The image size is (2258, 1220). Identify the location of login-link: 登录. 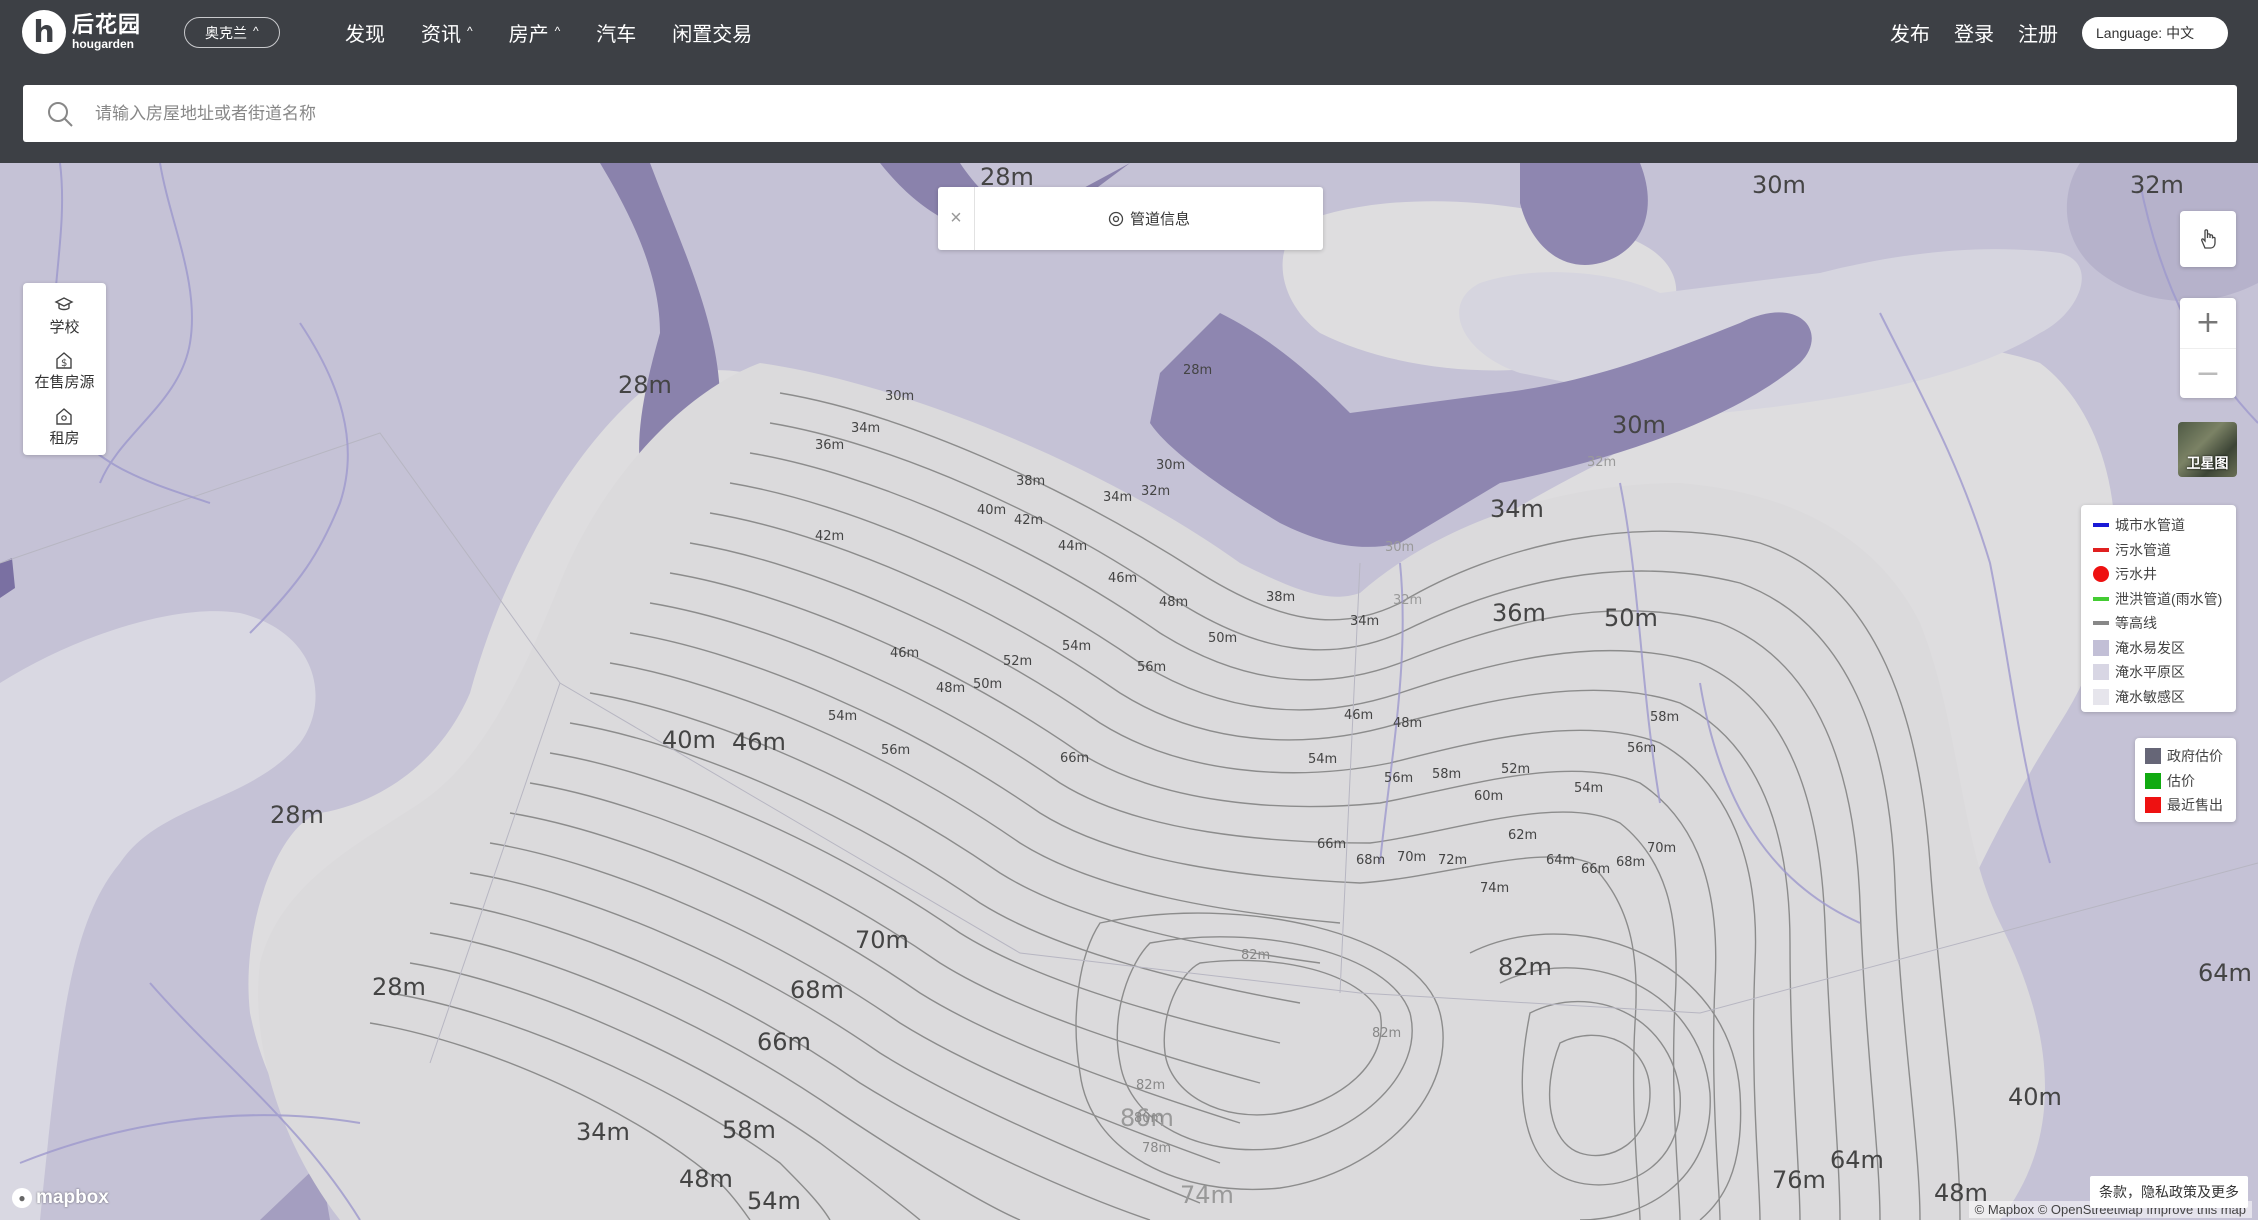
(1974, 32).